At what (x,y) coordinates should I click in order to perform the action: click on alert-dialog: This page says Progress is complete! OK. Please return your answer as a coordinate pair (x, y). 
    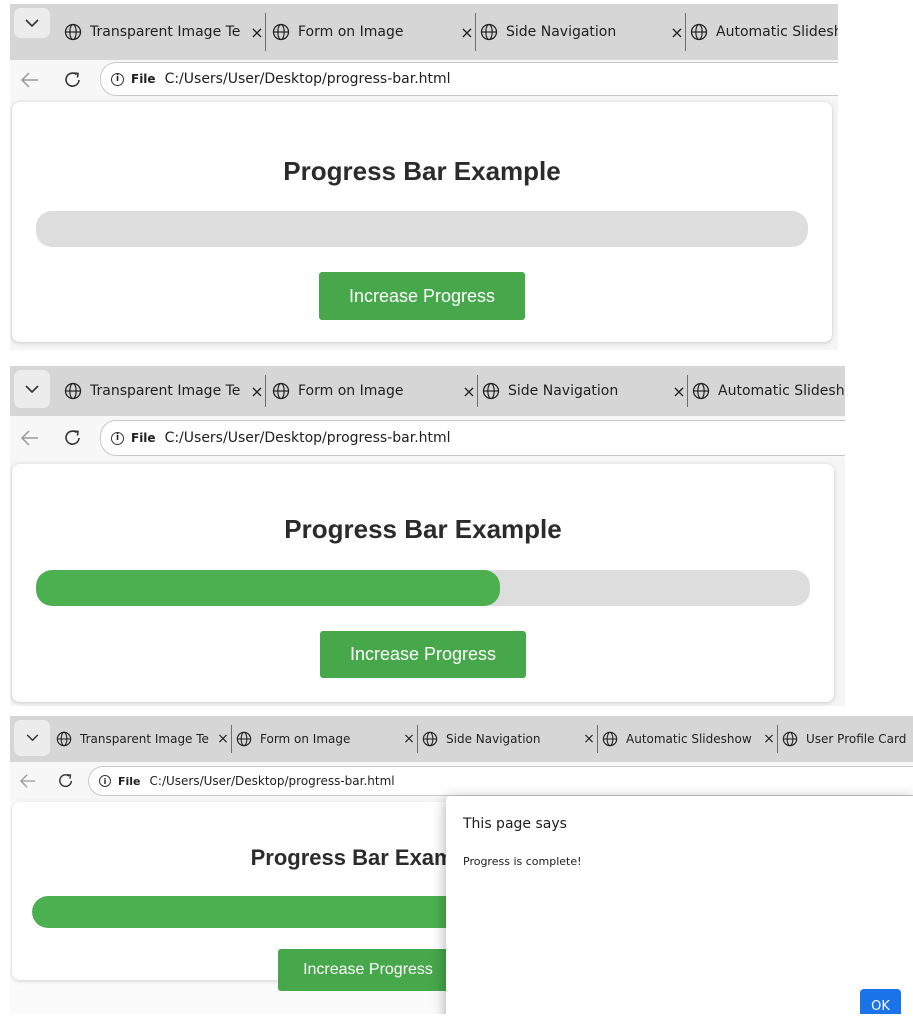
    Looking at the image, I should click on (679, 905).